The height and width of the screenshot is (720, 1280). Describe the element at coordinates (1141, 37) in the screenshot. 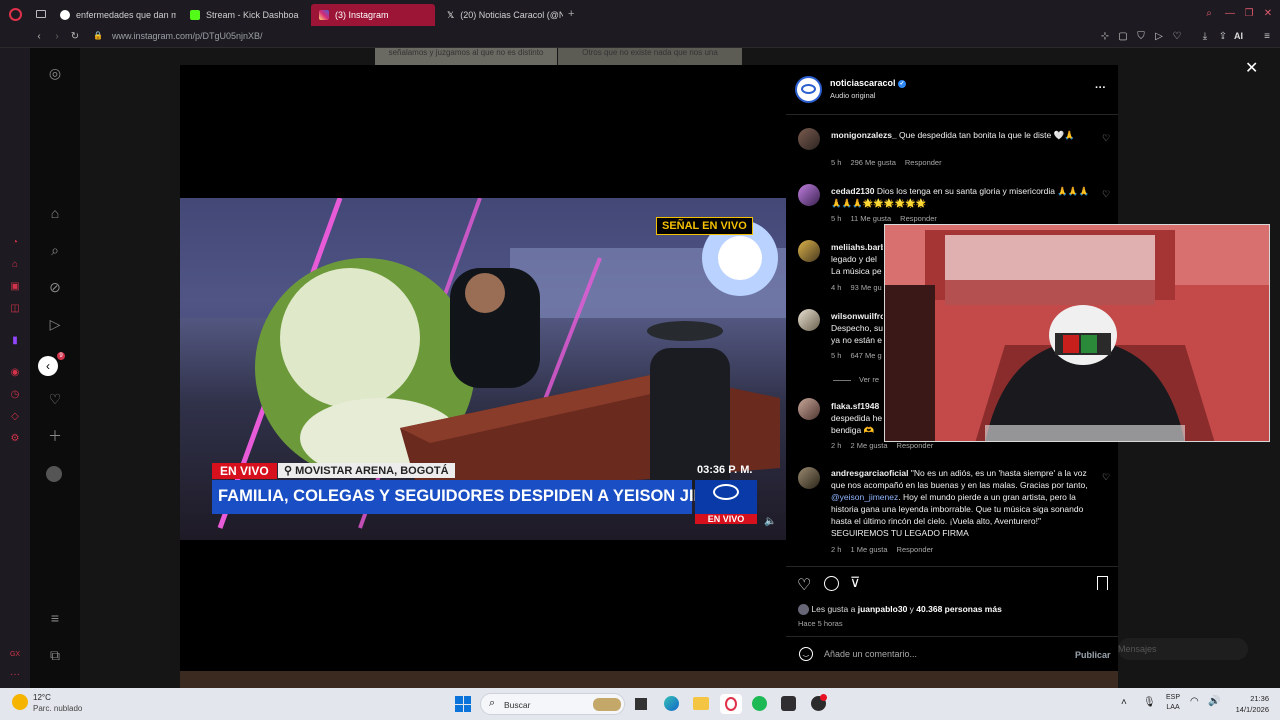

I see `shield-icon: ⛉` at that location.